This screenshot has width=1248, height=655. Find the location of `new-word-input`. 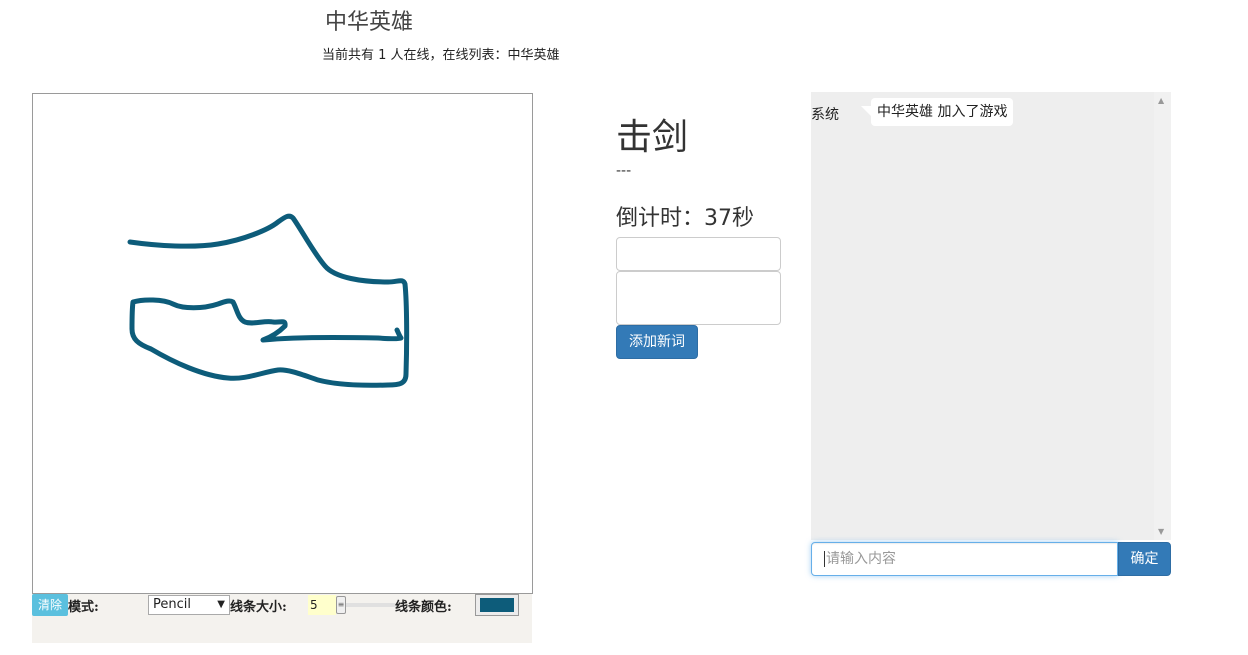

new-word-input is located at coordinates (698, 254).